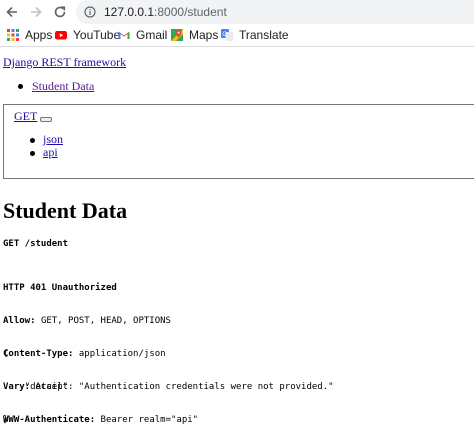 The image size is (474, 447). What do you see at coordinates (105, 321) in the screenshot?
I see `header-value: GET, POST, HEAD, OPTIONS` at bounding box center [105, 321].